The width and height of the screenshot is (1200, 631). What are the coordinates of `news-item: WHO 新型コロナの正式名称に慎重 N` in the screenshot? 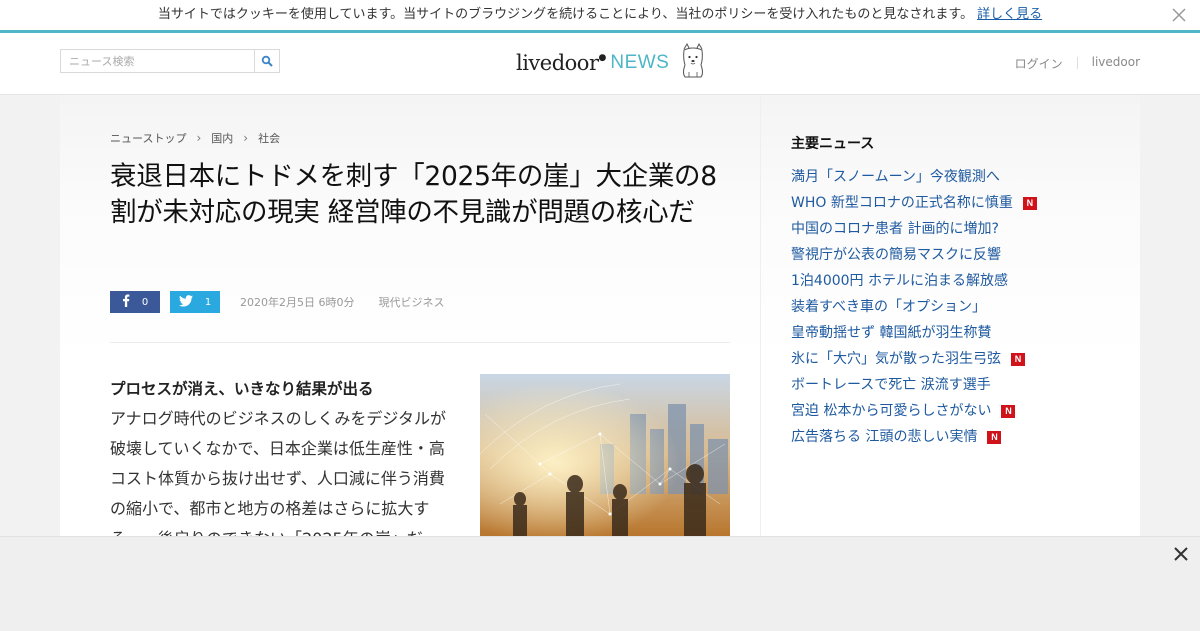 It's located at (914, 203).